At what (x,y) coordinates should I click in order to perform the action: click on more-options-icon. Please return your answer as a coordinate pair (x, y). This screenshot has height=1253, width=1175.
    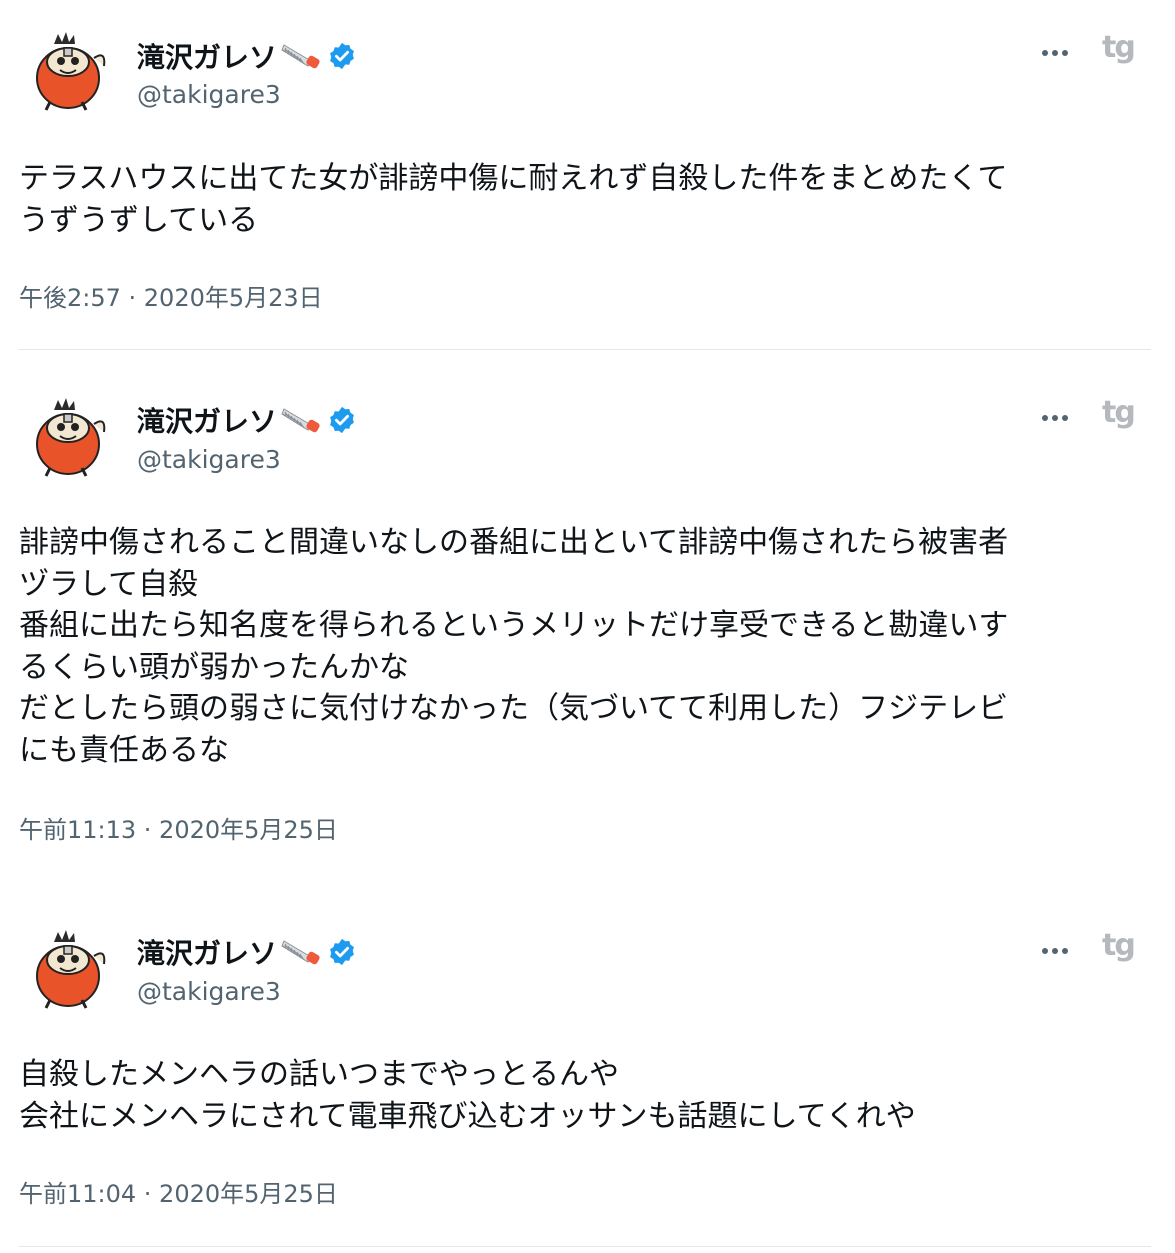
    Looking at the image, I should click on (1059, 951).